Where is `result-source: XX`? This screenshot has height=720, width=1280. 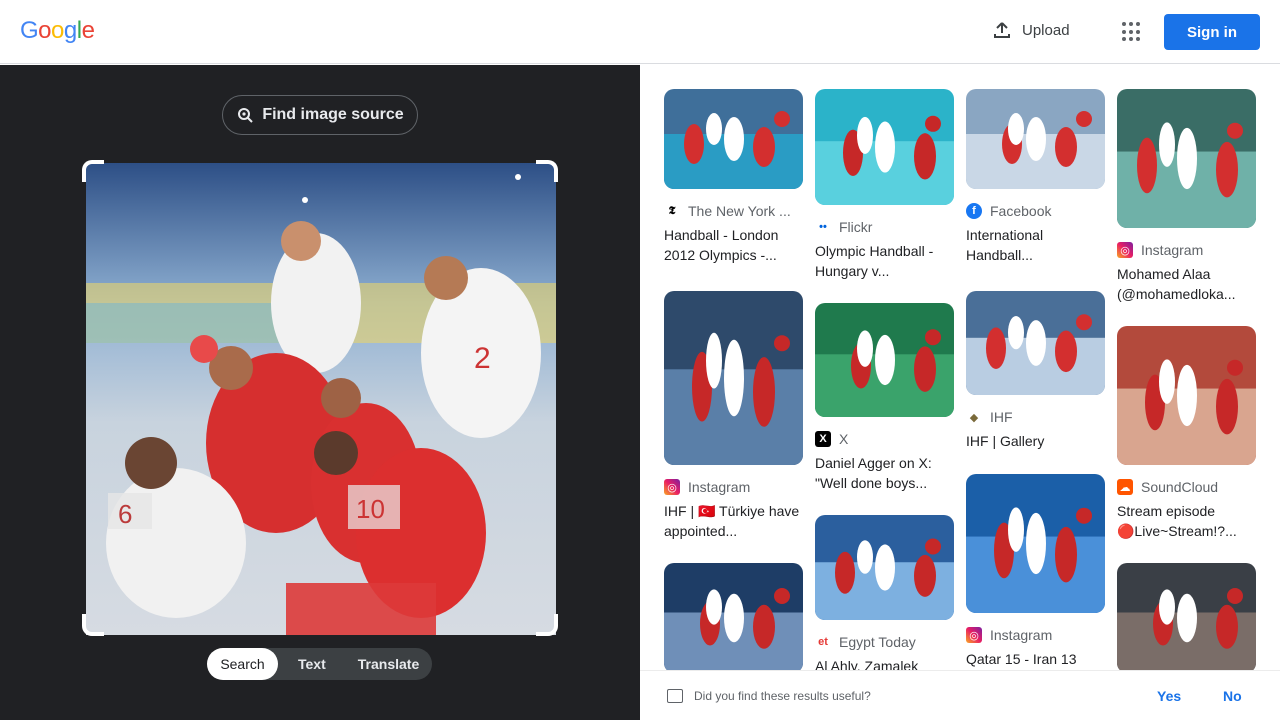 result-source: XX is located at coordinates (884, 439).